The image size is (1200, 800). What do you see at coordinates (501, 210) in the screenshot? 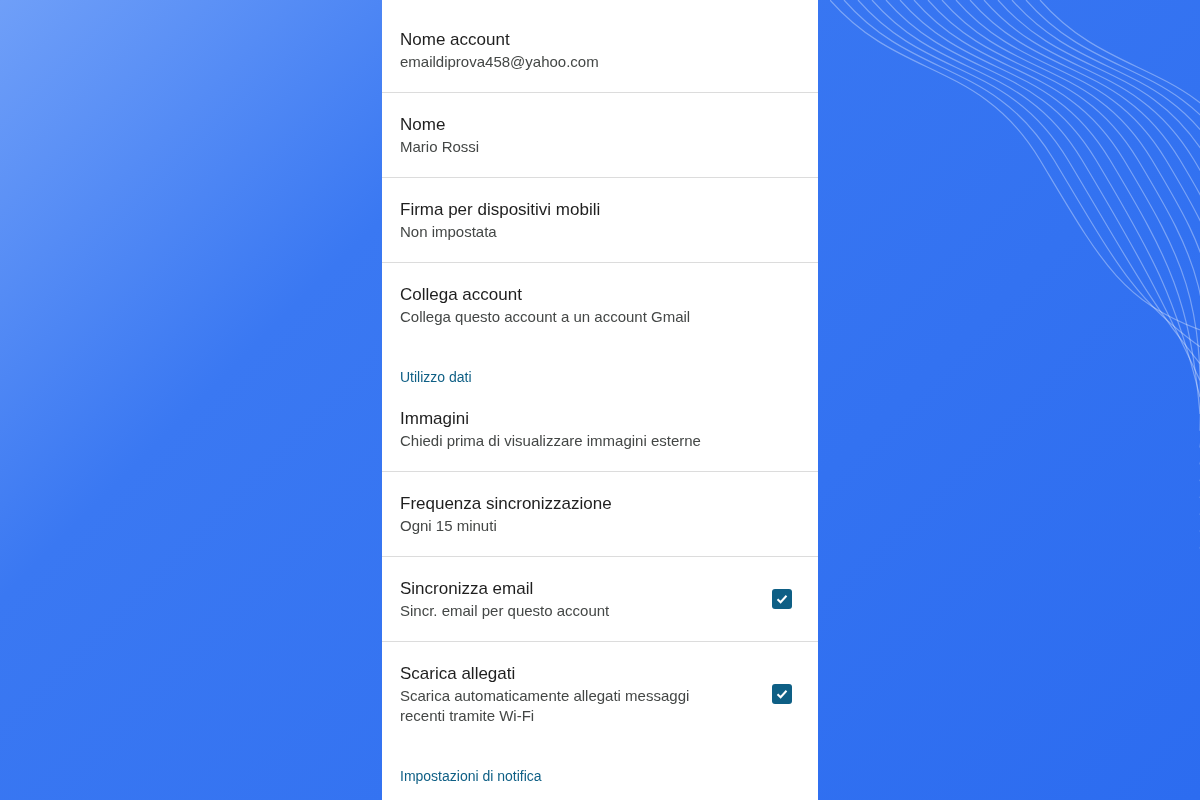
I see `setting-title: Firma per dispositivi mobili` at bounding box center [501, 210].